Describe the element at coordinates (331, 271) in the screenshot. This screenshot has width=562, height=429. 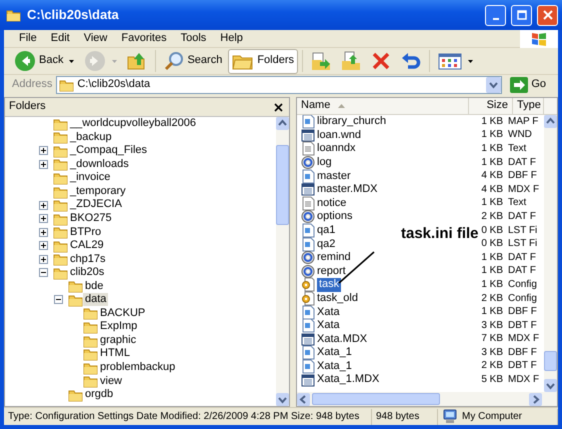
I see `file-name: report` at that location.